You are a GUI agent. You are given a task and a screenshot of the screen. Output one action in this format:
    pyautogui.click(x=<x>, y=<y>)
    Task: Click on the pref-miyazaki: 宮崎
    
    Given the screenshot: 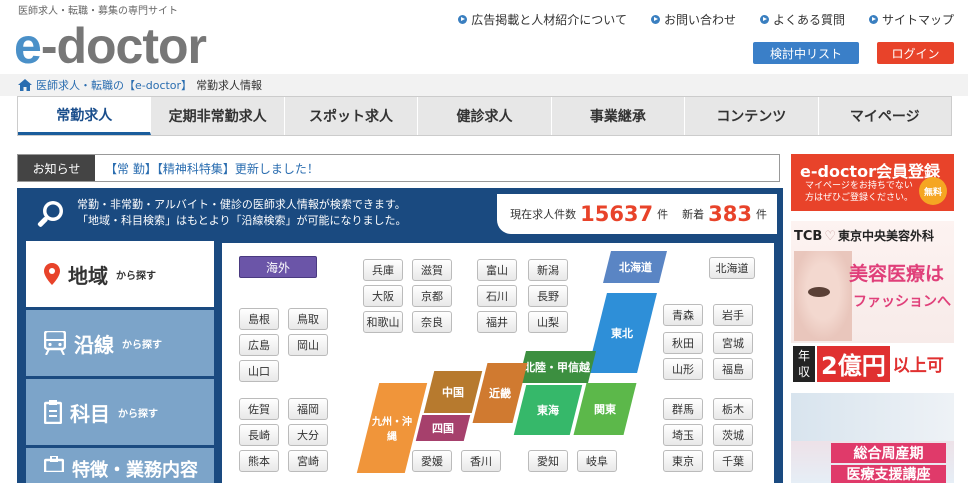 What is the action you would take?
    pyautogui.click(x=308, y=461)
    